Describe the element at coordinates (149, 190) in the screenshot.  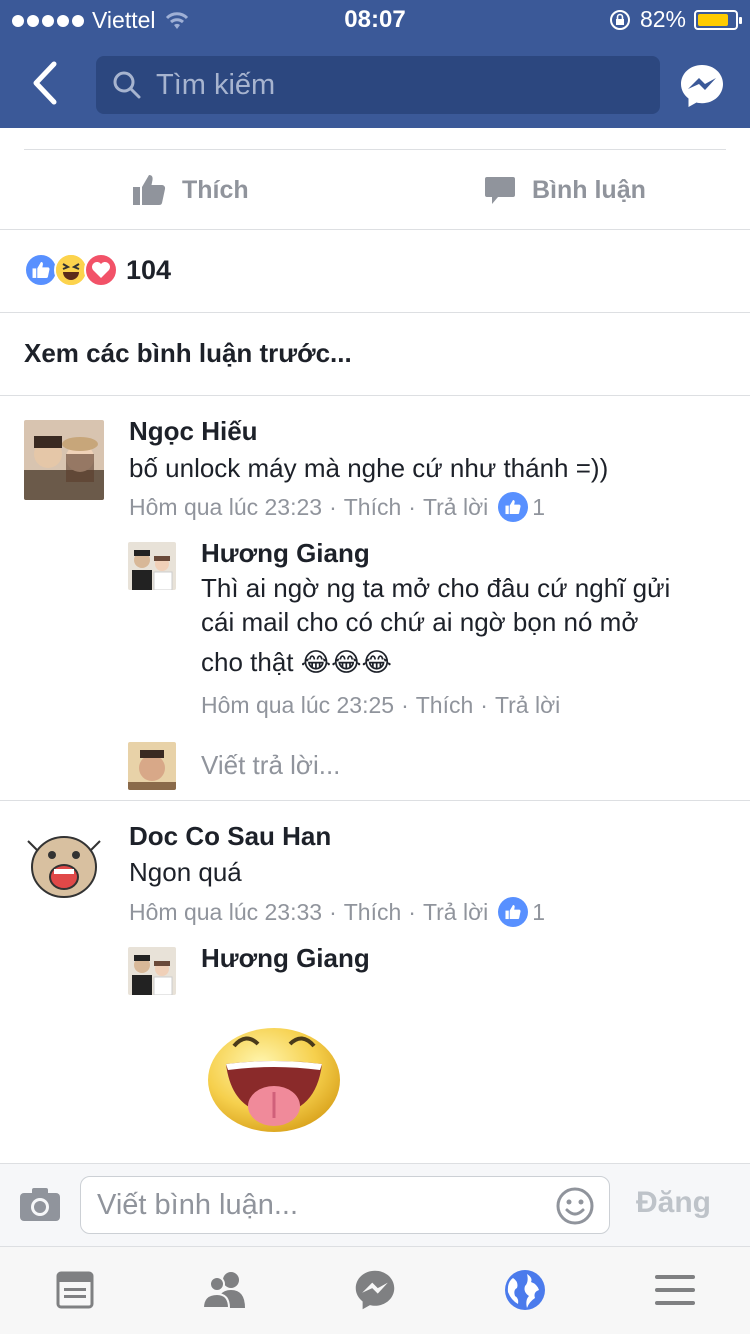
I see `thumbs-up-icon` at that location.